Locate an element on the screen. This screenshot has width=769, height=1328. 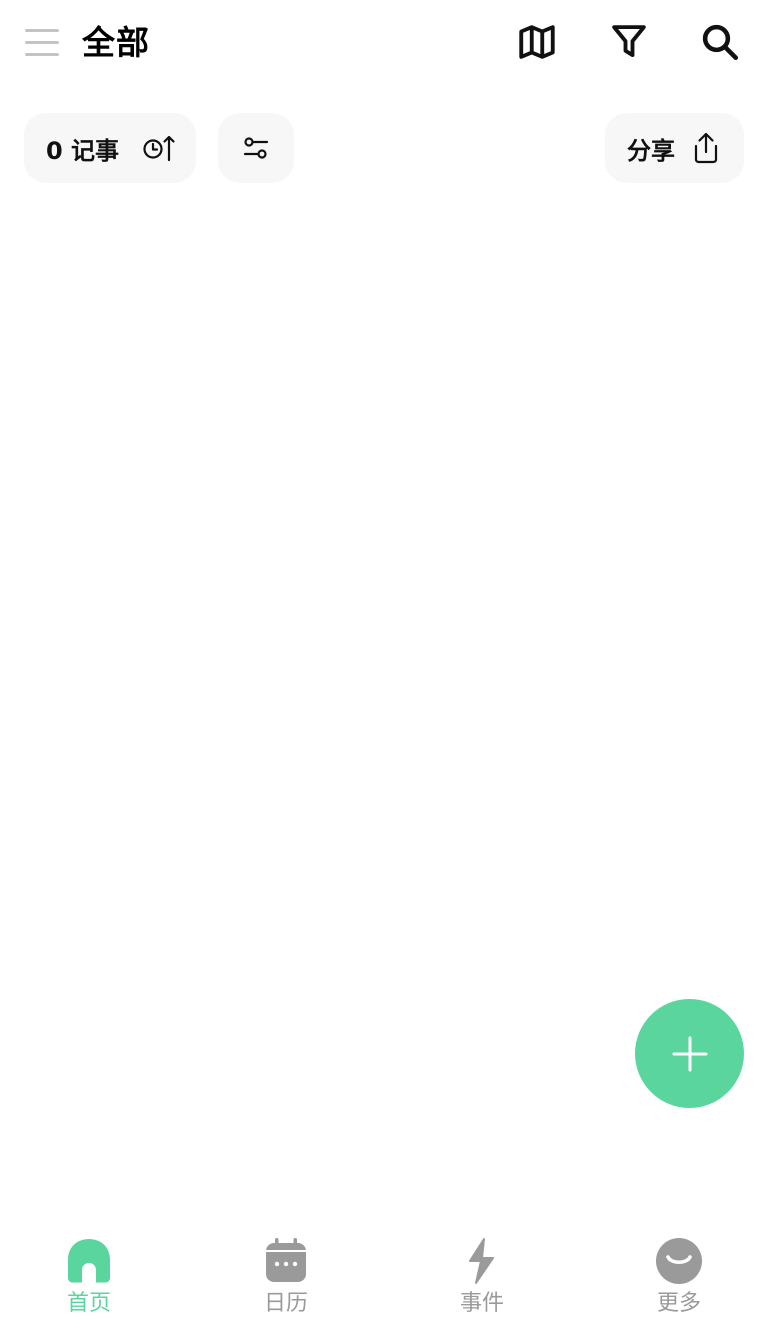
plus-icon is located at coordinates (689, 1053).